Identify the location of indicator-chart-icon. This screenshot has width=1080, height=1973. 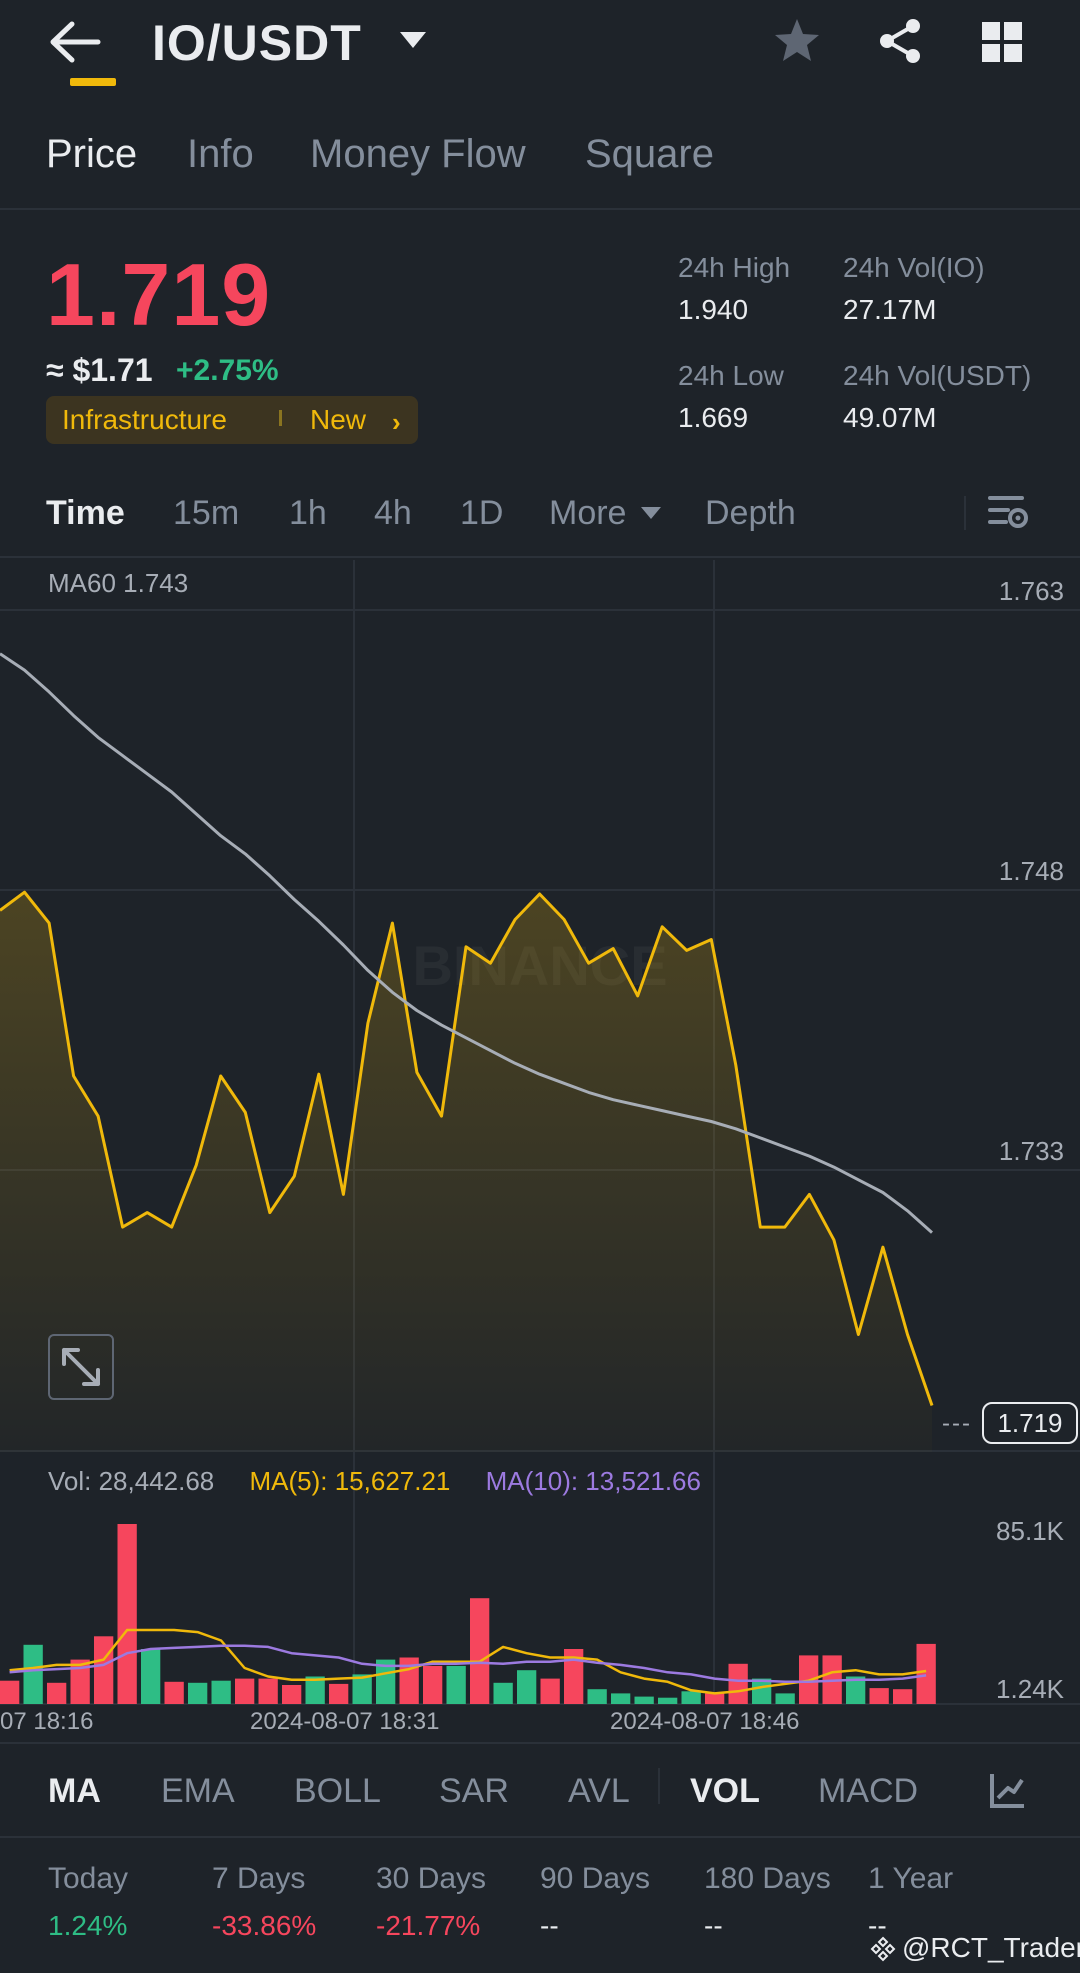
(1008, 1790).